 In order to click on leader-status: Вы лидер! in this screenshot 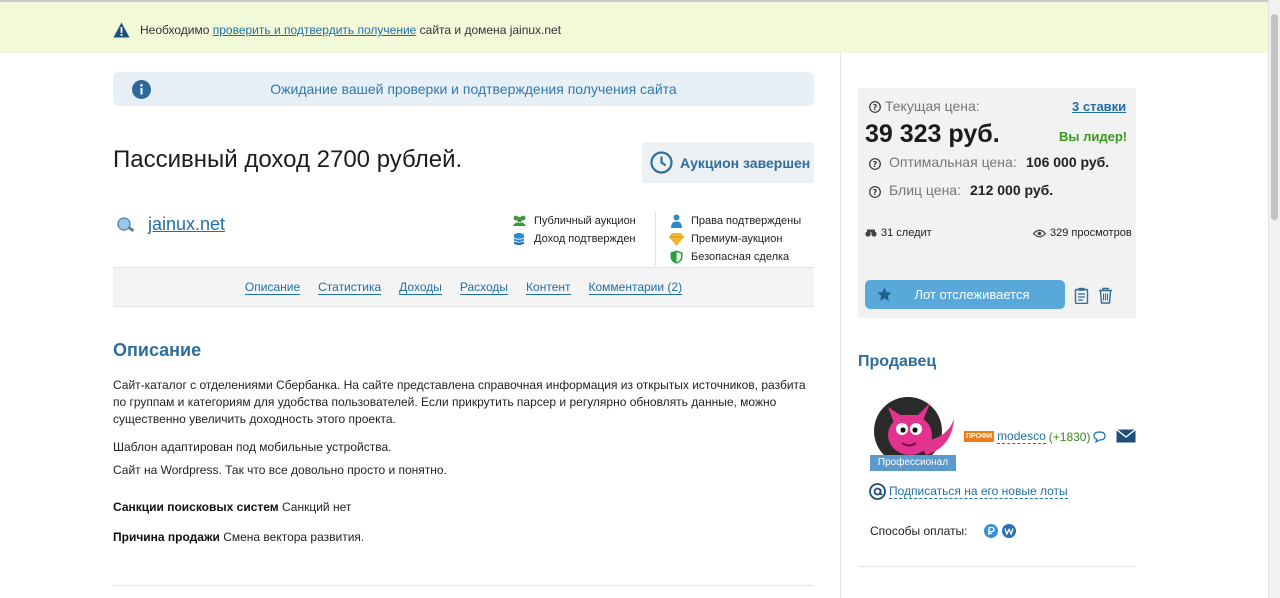, I will do `click(1093, 136)`.